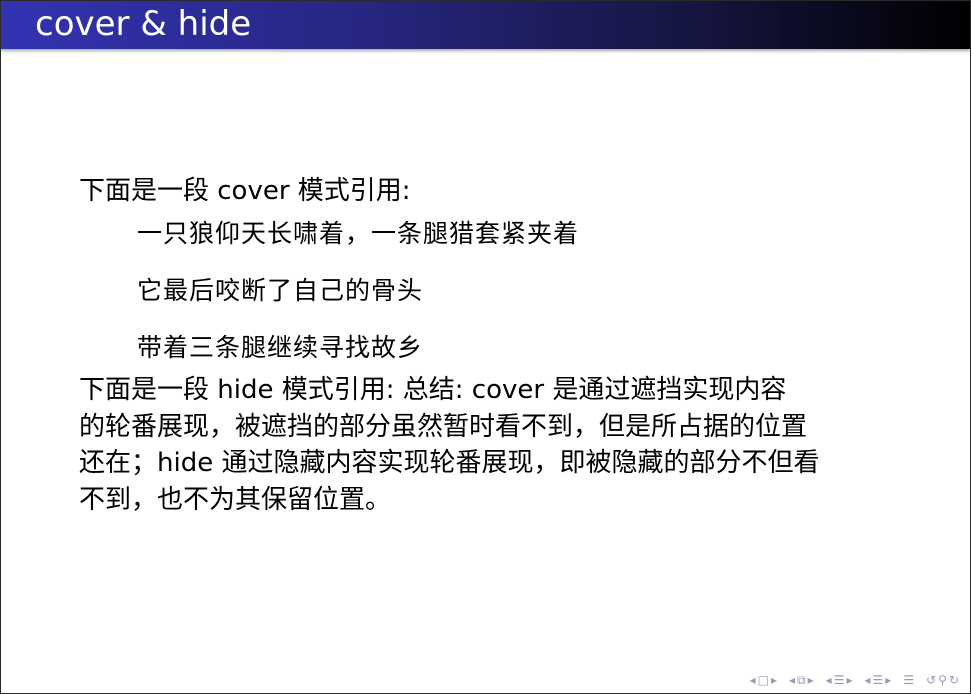  What do you see at coordinates (811, 680) in the screenshot?
I see `nav-next-subsection-icon: ▸` at bounding box center [811, 680].